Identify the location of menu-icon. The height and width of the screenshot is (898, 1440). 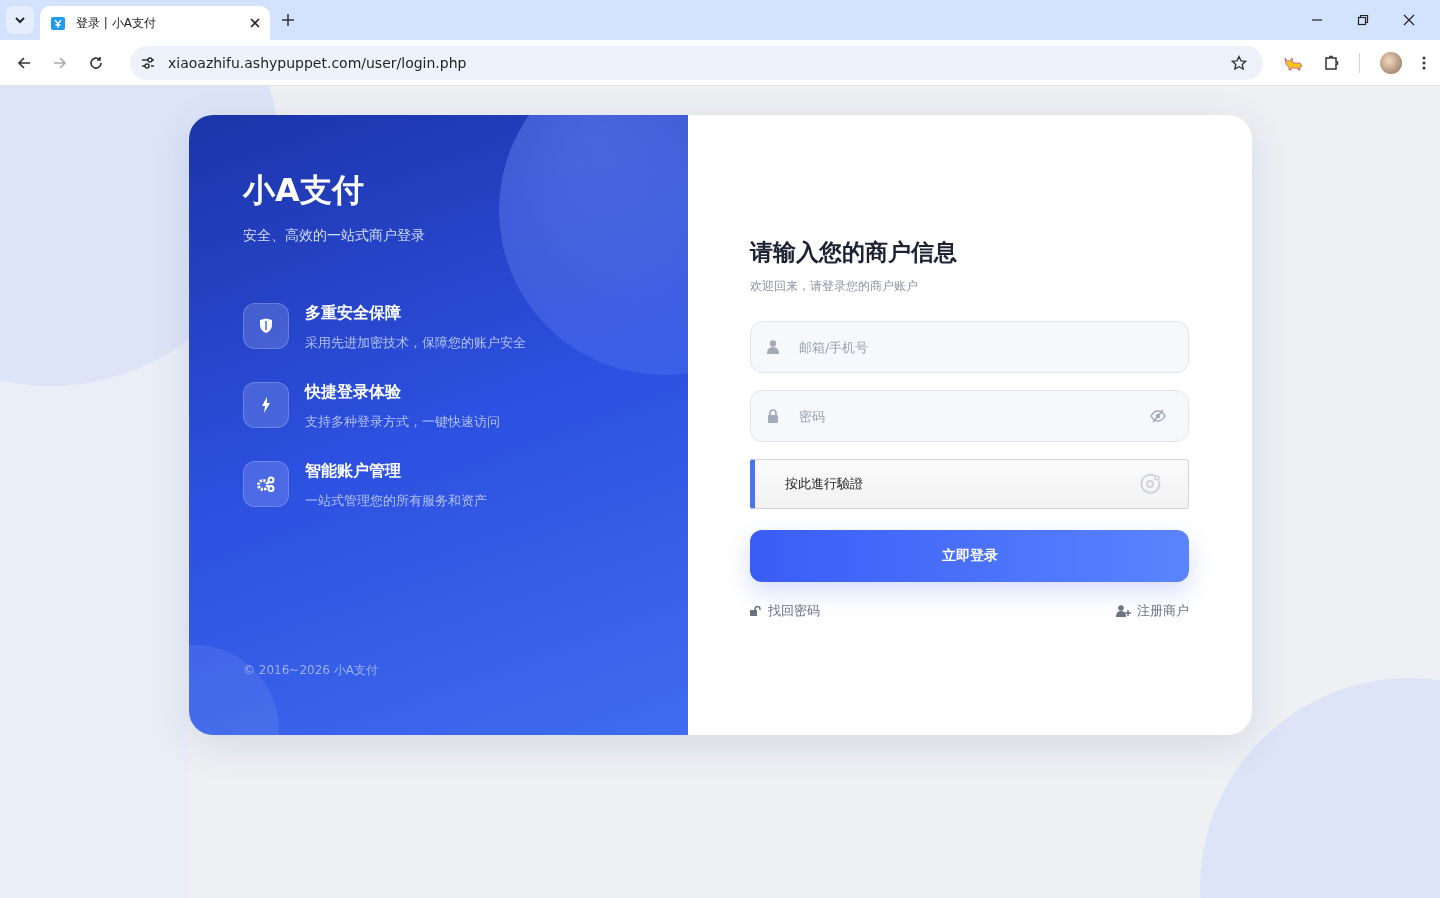
(1424, 62).